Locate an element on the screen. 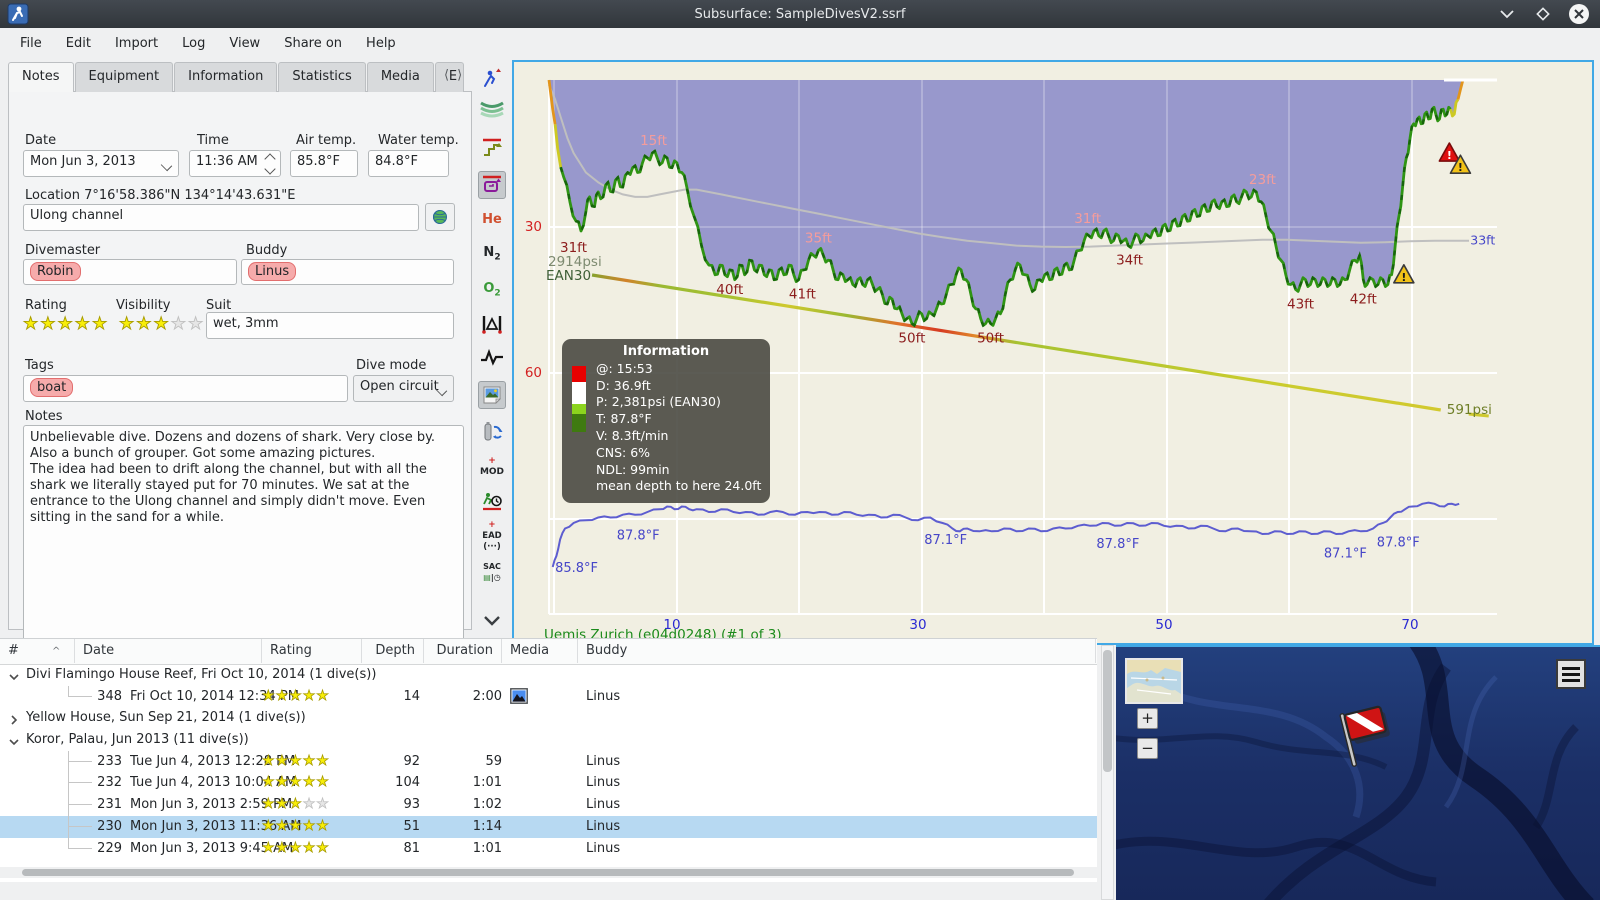 The height and width of the screenshot is (900, 1600). heart-rate-icon is located at coordinates (492, 357).